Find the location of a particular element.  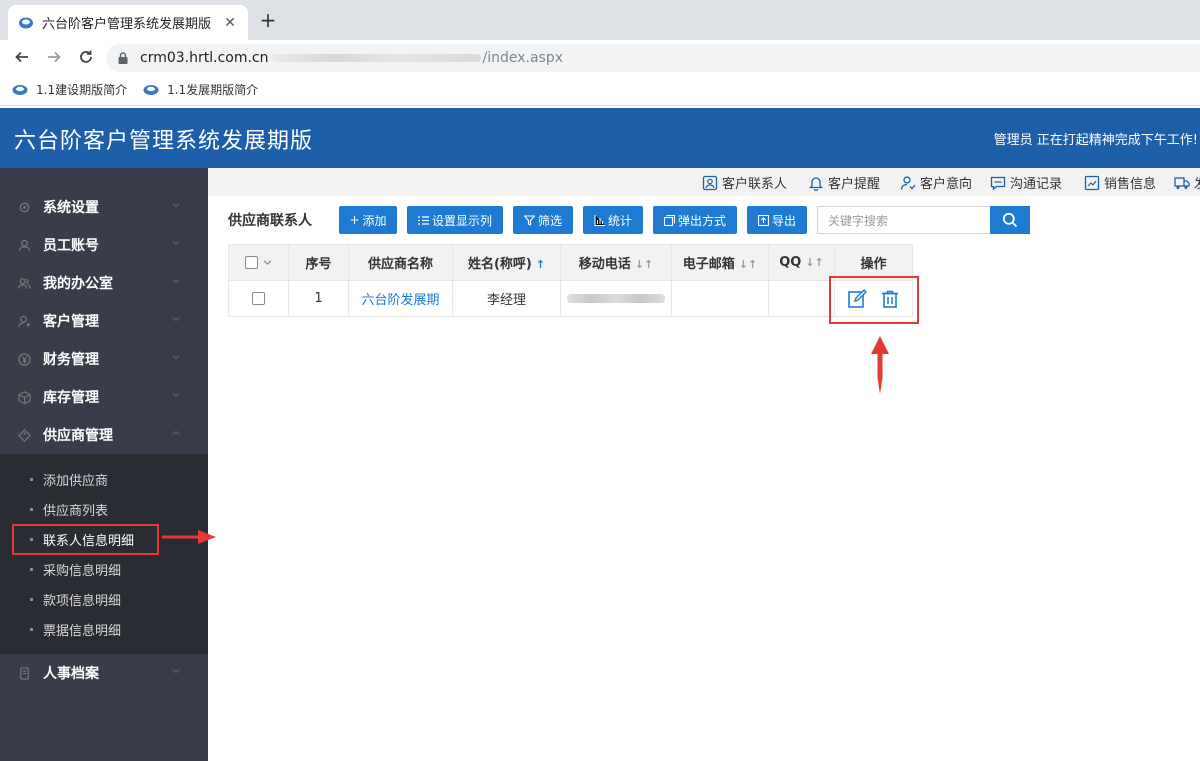

new-tab-button: + is located at coordinates (268, 20).